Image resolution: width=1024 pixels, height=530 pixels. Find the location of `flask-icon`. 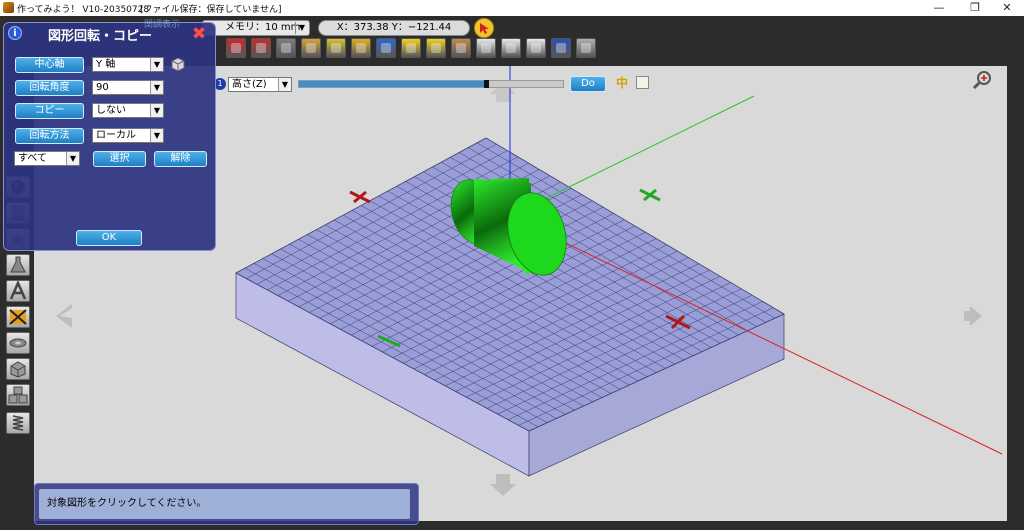

flask-icon is located at coordinates (18, 264).